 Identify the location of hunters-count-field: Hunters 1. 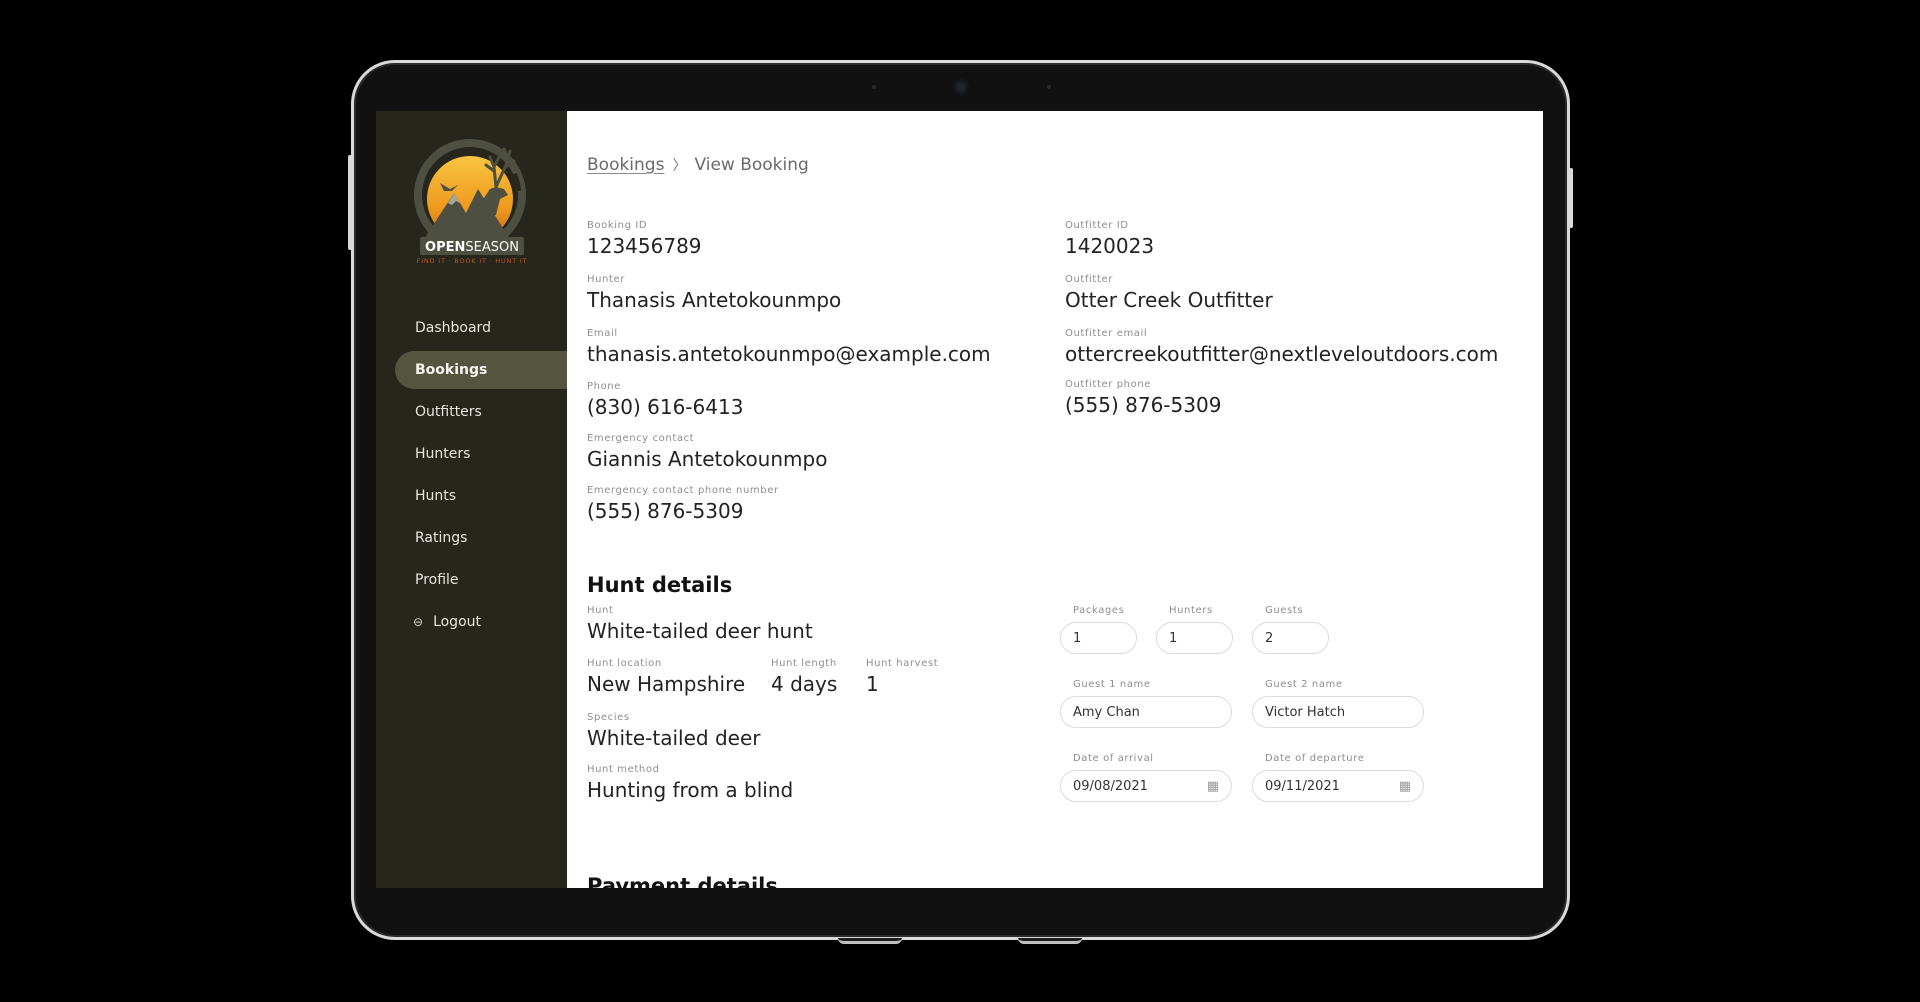
(1194, 629).